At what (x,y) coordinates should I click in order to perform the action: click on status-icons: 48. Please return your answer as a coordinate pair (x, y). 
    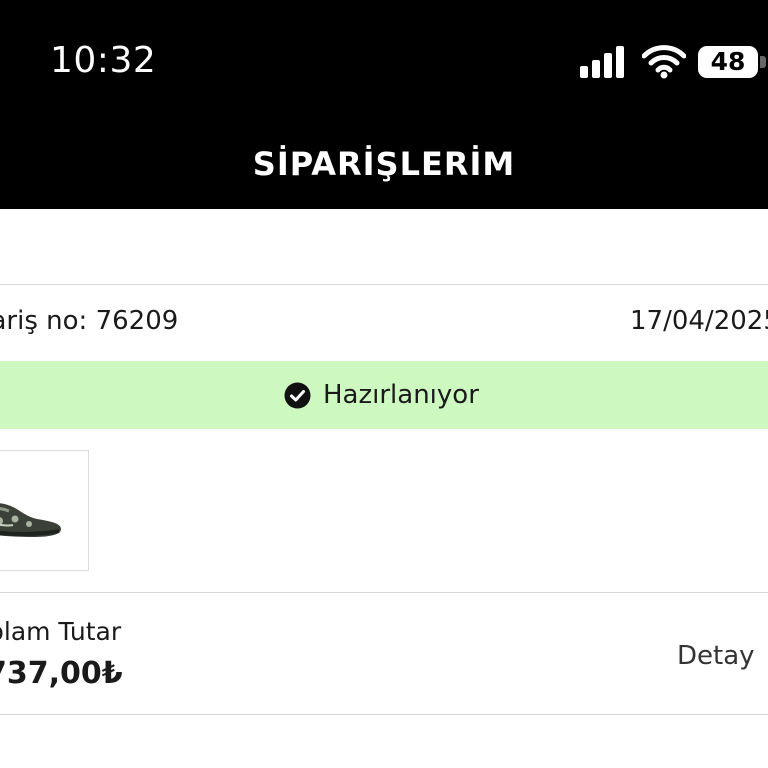
    Looking at the image, I should click on (673, 62).